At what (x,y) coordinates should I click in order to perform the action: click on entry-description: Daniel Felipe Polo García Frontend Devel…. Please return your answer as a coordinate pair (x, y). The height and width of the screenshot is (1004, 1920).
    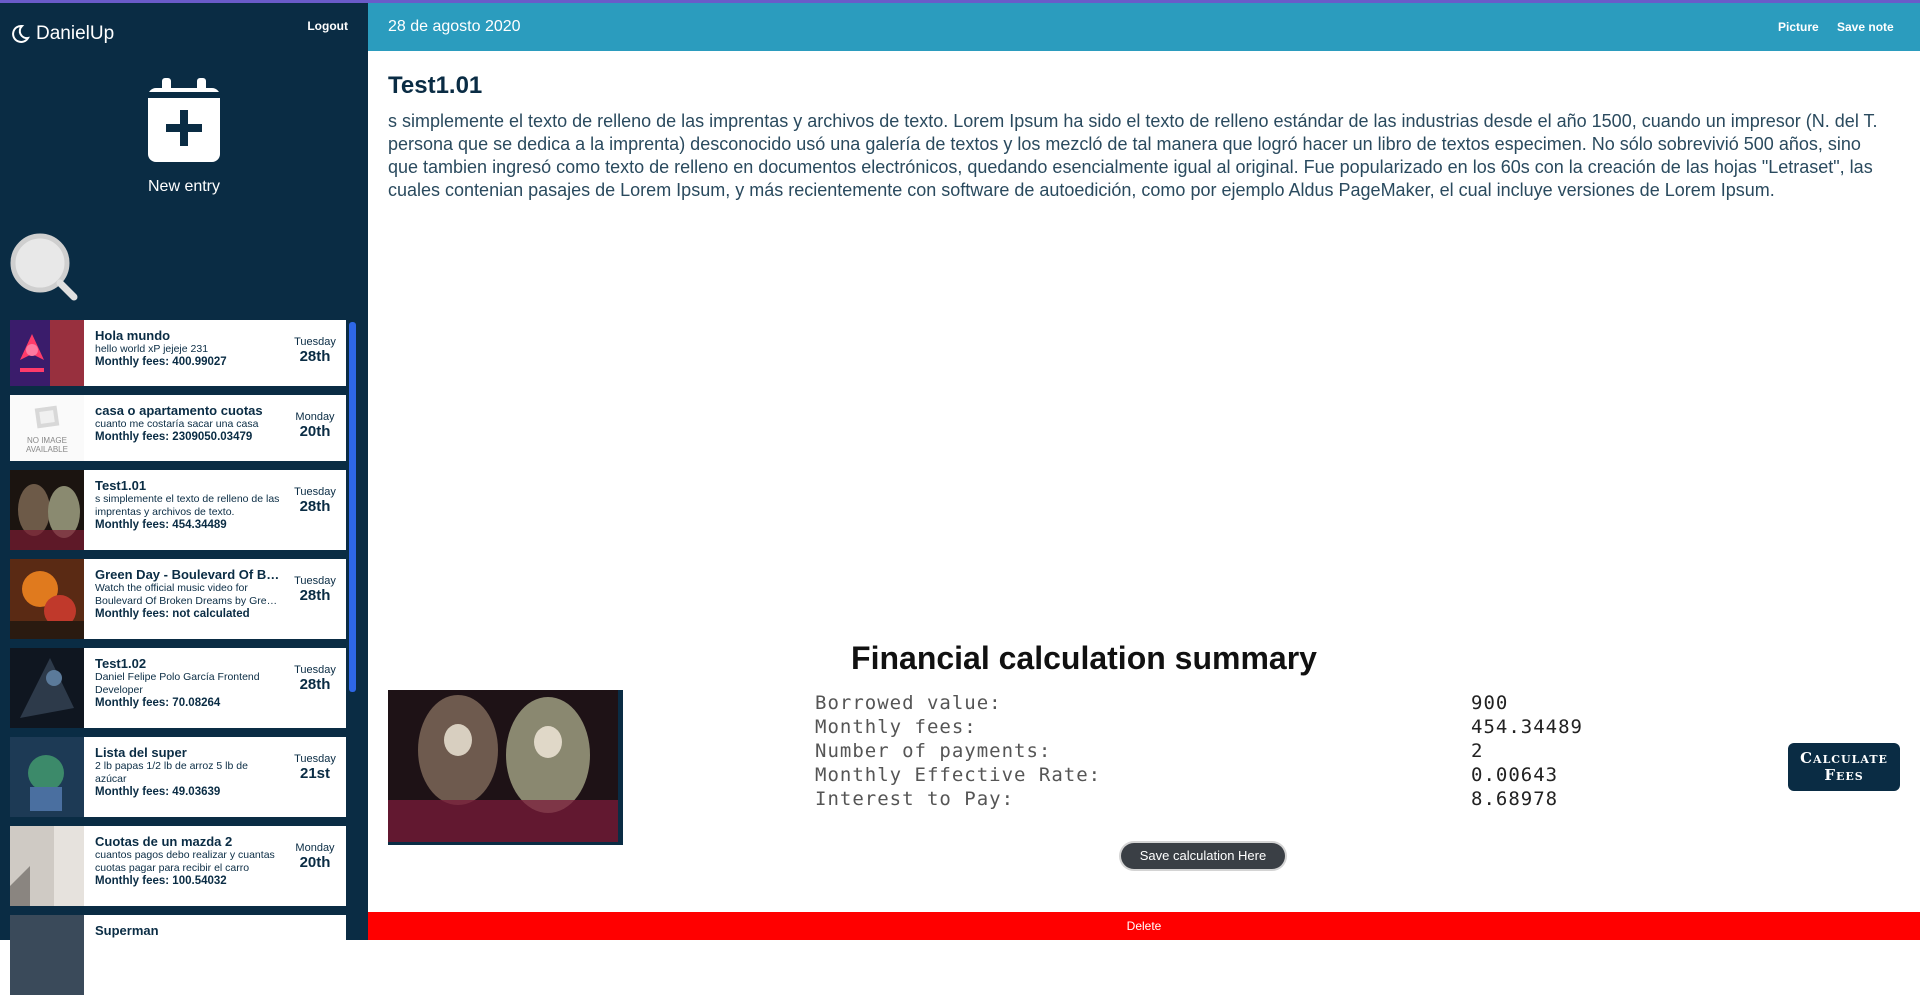
    Looking at the image, I should click on (177, 683).